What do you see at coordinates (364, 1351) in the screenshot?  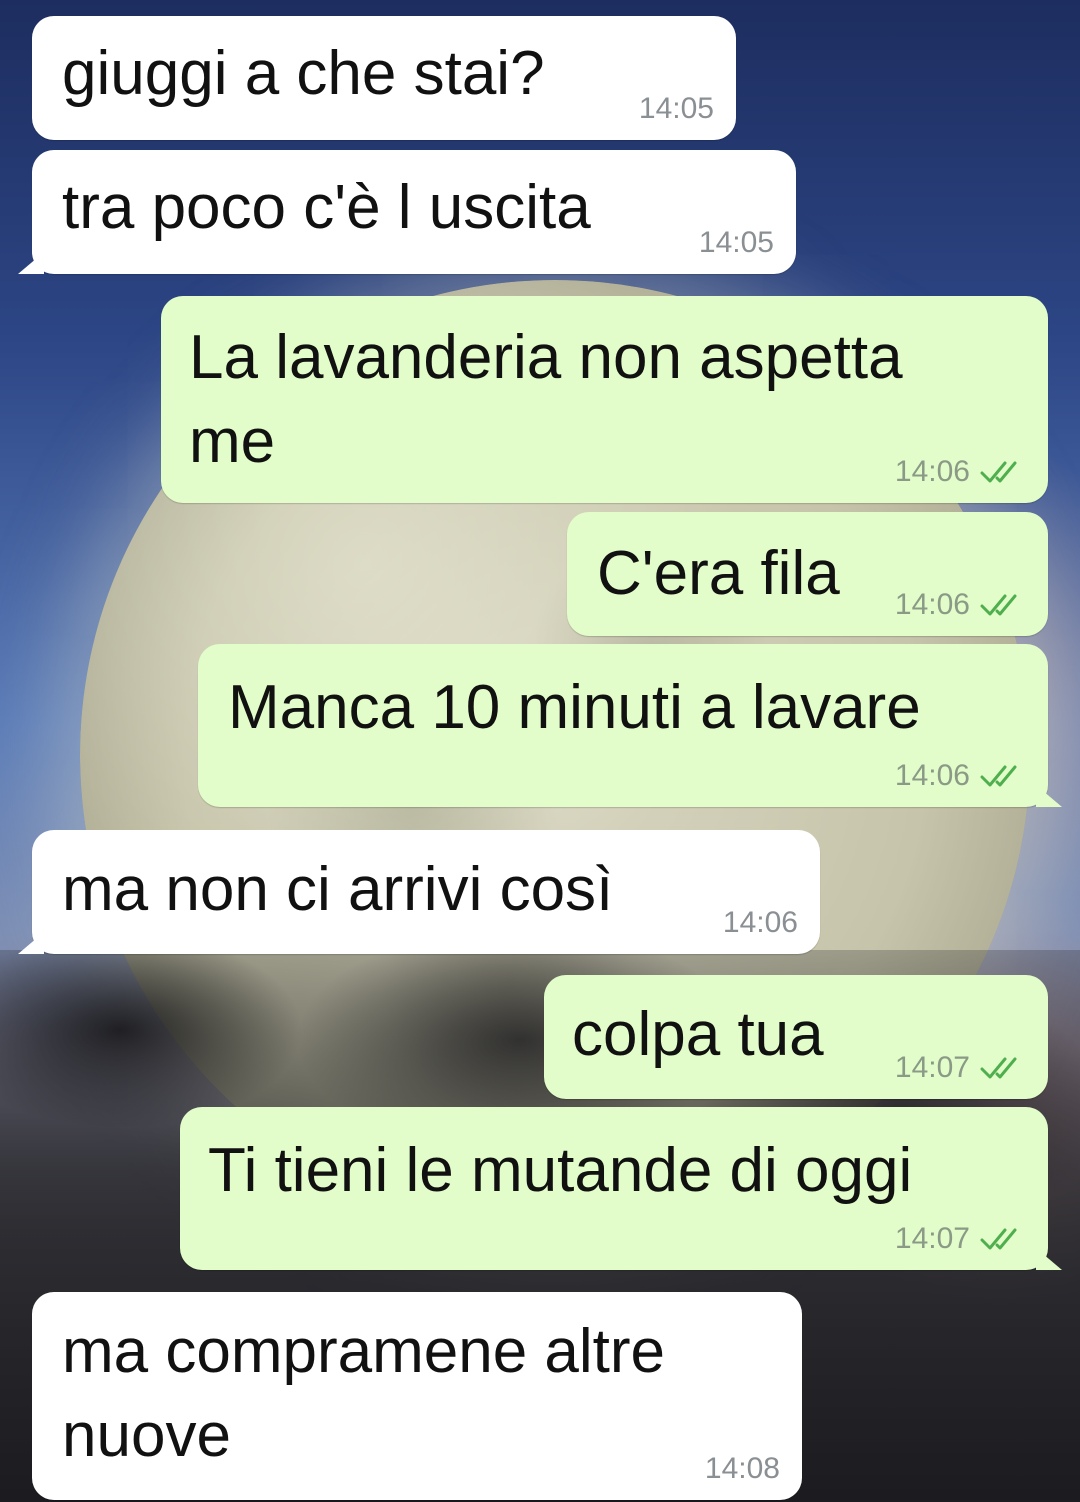 I see `message-text-line: ma compramene altre` at bounding box center [364, 1351].